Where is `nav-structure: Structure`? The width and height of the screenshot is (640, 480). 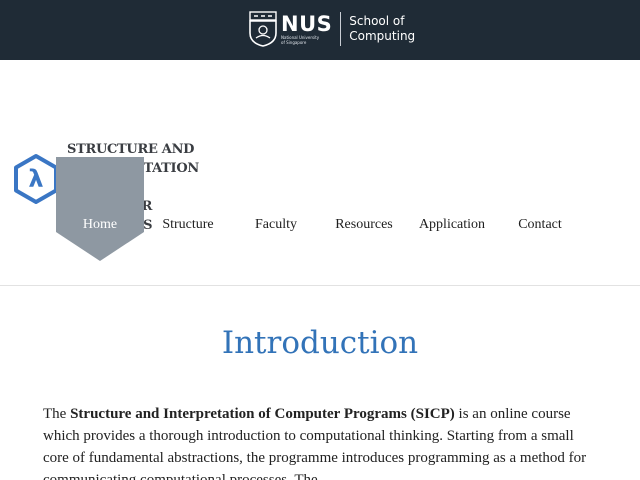
nav-structure: Structure is located at coordinates (188, 225).